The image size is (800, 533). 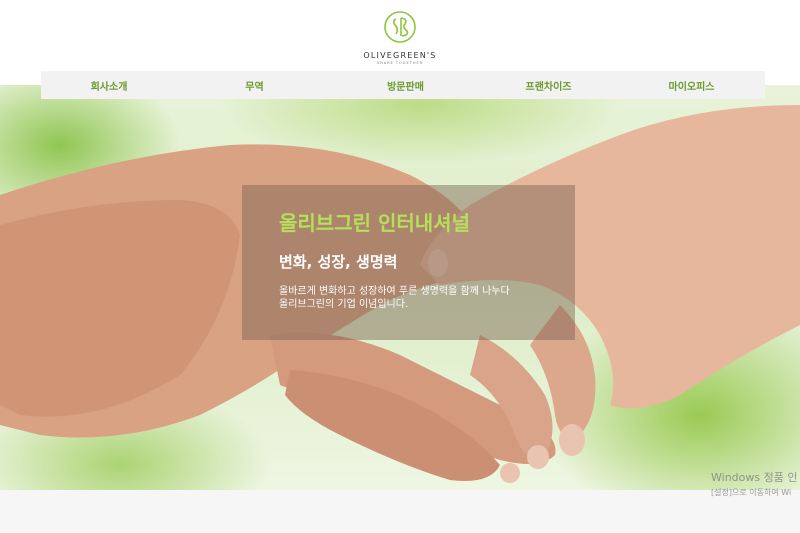 I want to click on logo-name: OLIVEGREEN'S, so click(x=400, y=55).